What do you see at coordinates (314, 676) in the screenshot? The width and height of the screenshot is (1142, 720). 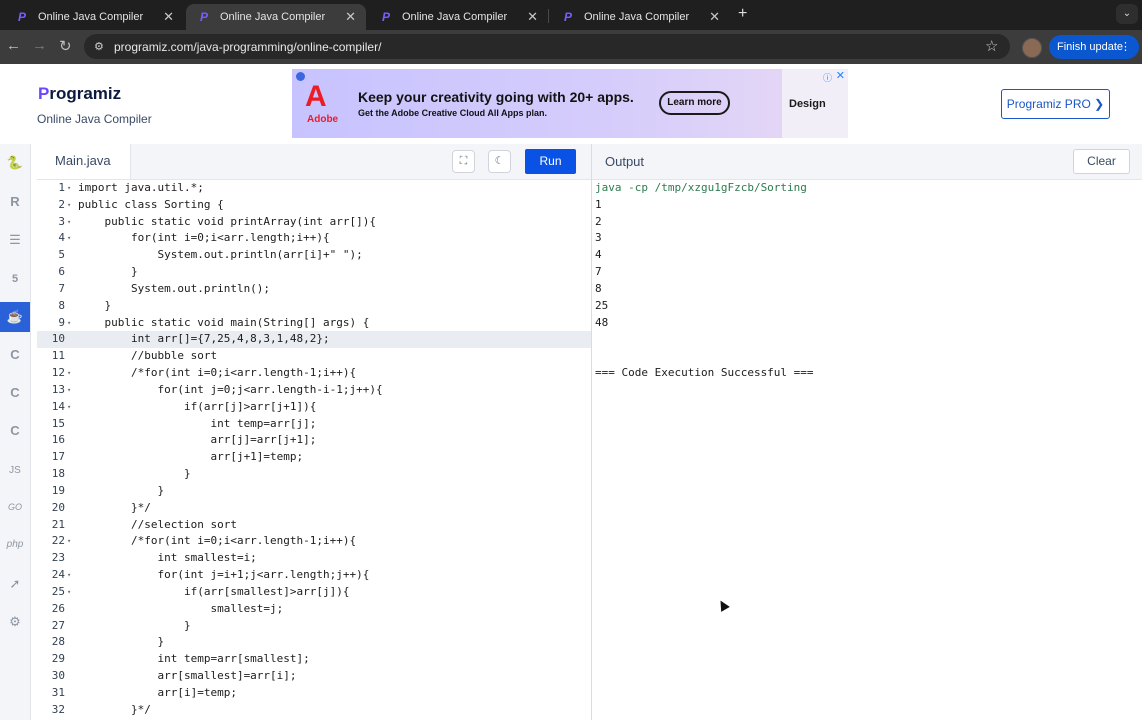 I see `code-line: 30 arr[smallest]=arr[i];` at bounding box center [314, 676].